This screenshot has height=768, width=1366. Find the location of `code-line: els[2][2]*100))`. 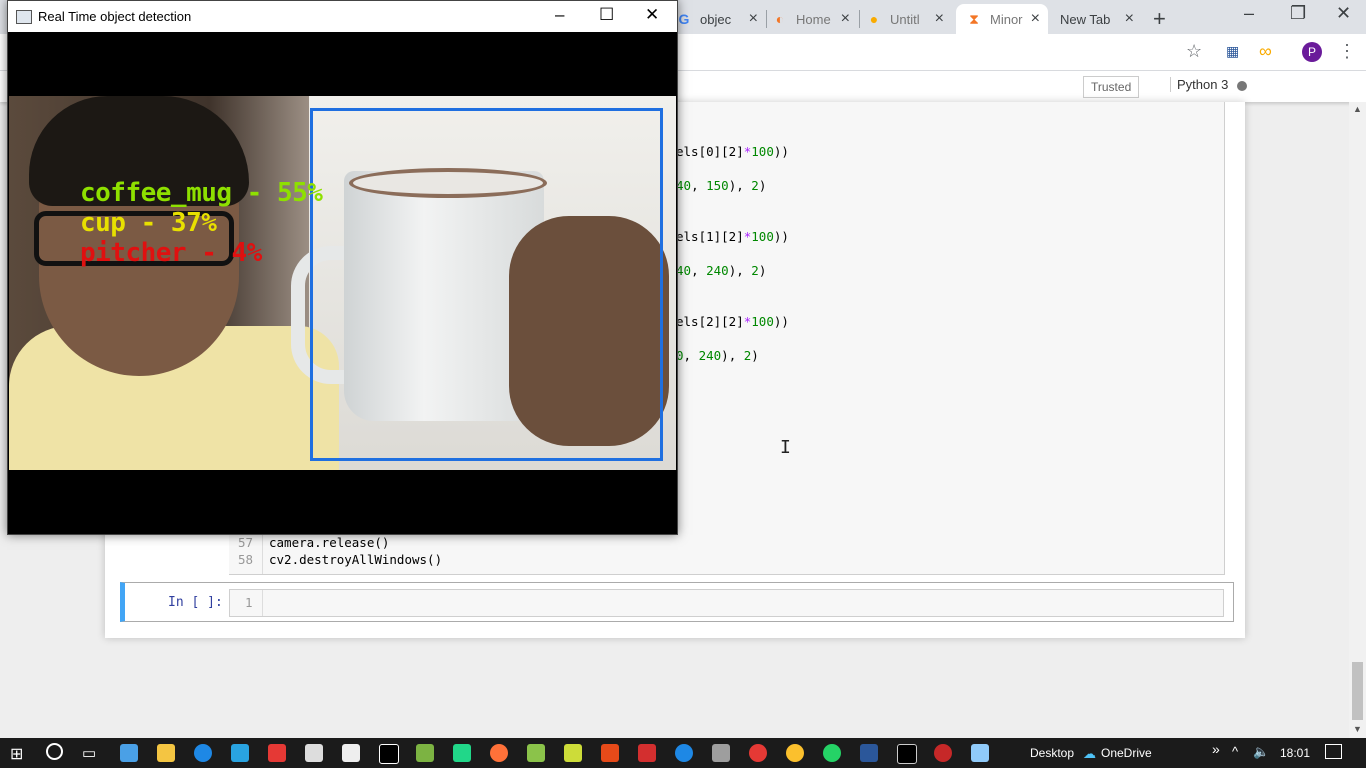

code-line: els[2][2]*100)) is located at coordinates (732, 321).